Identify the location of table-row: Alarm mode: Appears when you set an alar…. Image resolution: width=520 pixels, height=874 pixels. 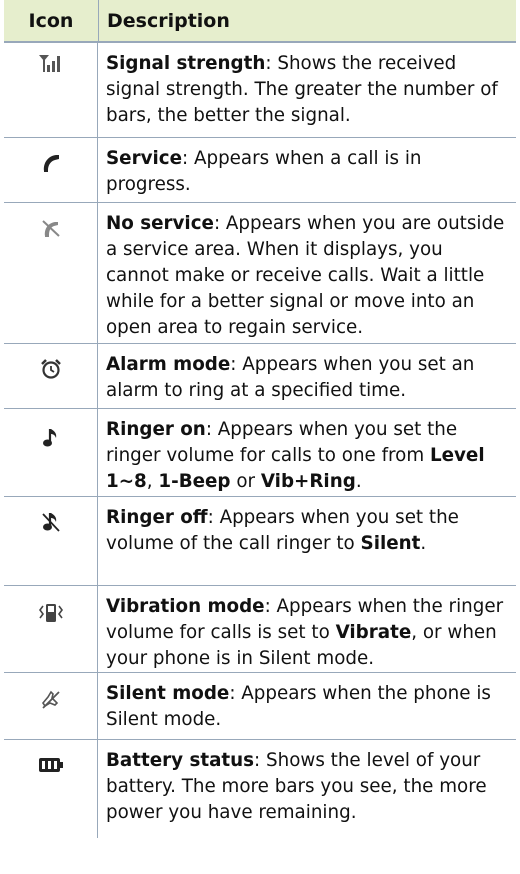
(260, 376).